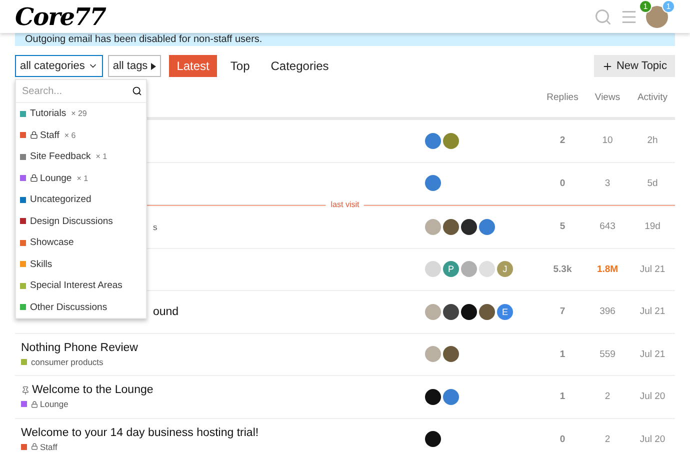 This screenshot has width=690, height=457. What do you see at coordinates (652, 183) in the screenshot?
I see `activity-time: 5d` at bounding box center [652, 183].